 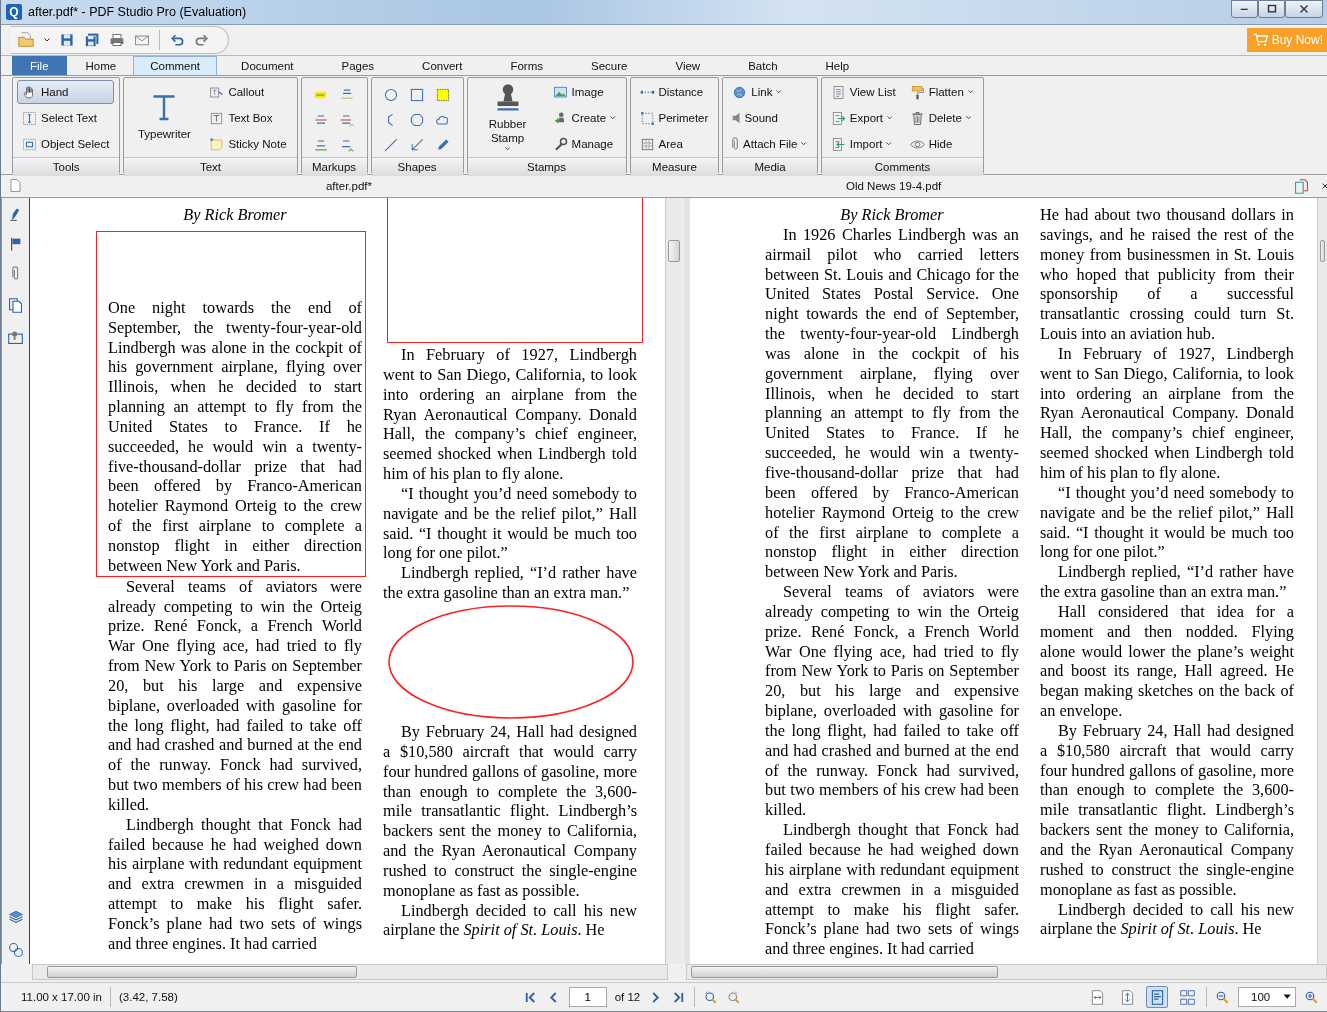 What do you see at coordinates (763, 65) in the screenshot?
I see `ribbon-tab: Batch` at bounding box center [763, 65].